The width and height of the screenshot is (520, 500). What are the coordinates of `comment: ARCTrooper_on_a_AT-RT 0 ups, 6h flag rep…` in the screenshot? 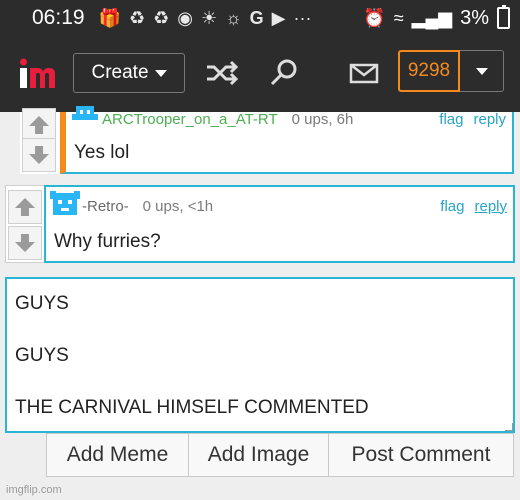 It's located at (267, 140).